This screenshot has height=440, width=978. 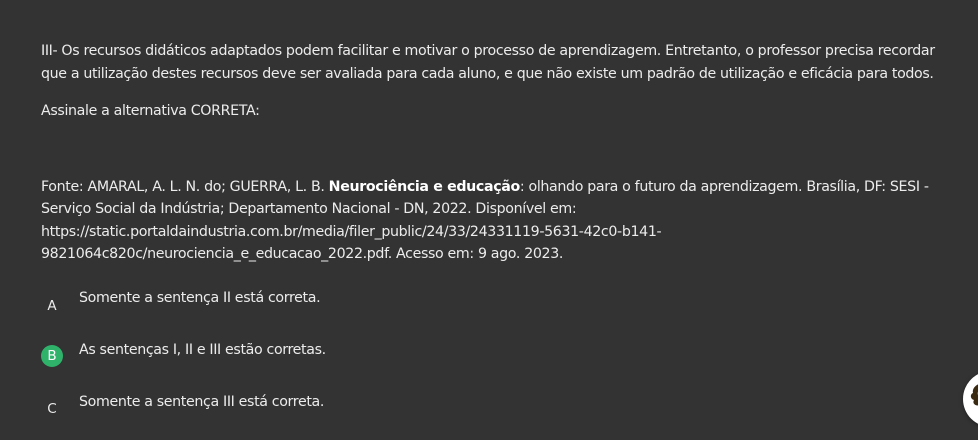 What do you see at coordinates (974, 395) in the screenshot?
I see `assistant-mascot-icon` at bounding box center [974, 395].